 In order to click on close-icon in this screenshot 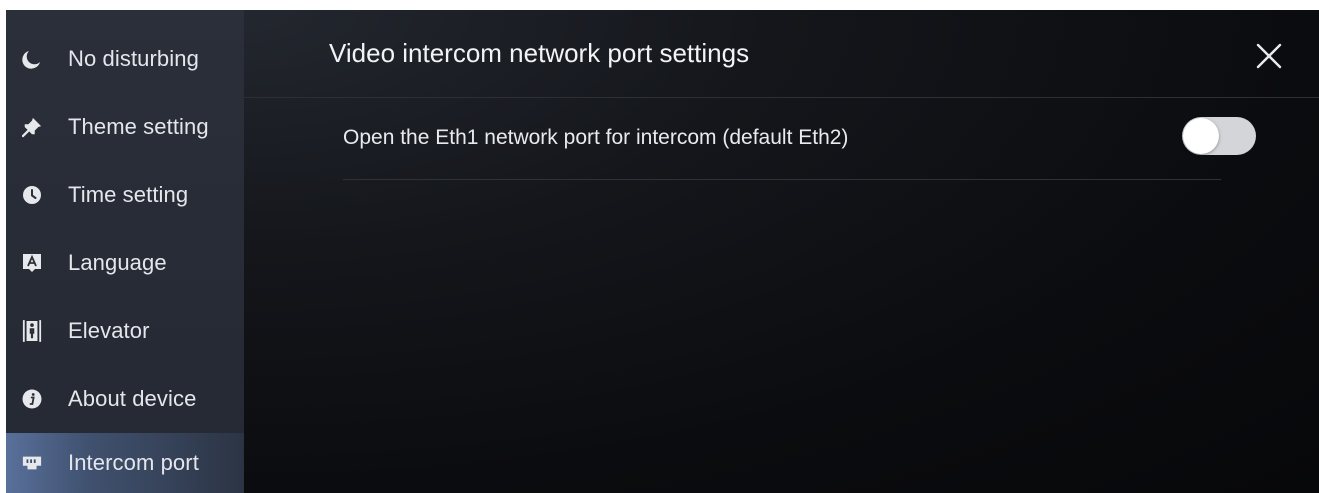, I will do `click(1269, 56)`.